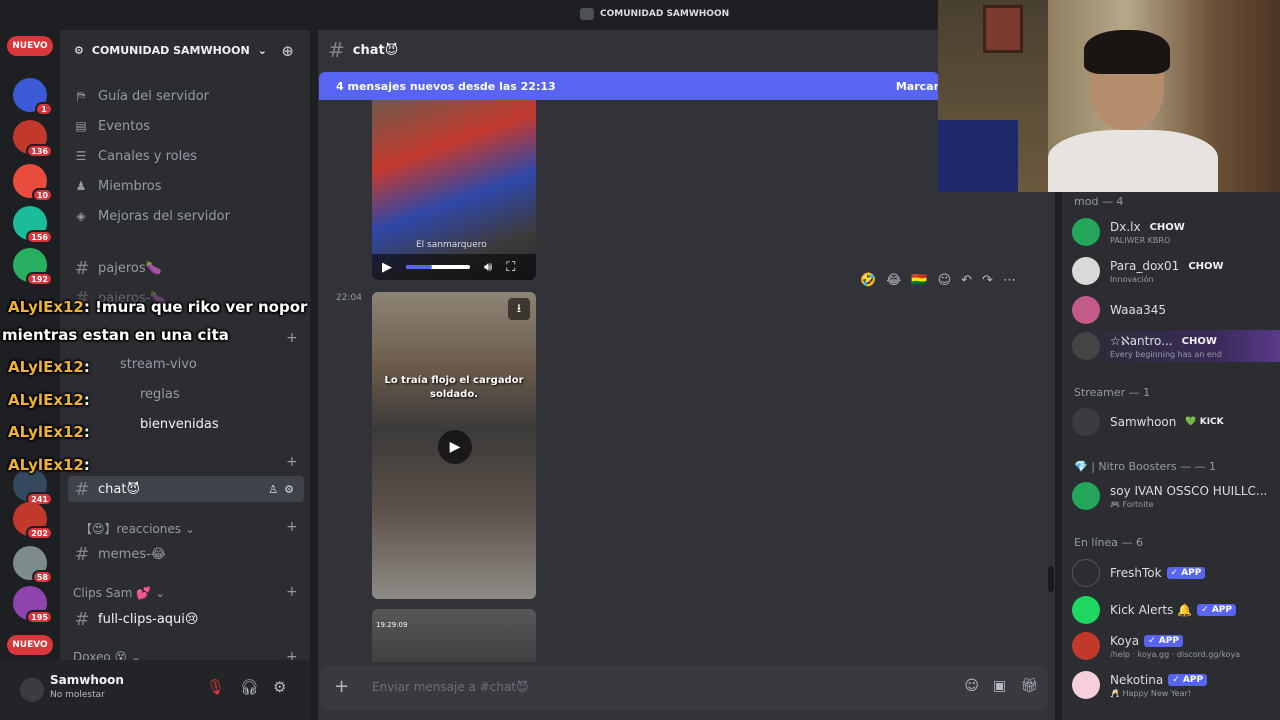 The image size is (1280, 720). I want to click on reaction-emoji: 🇧🇴, so click(919, 280).